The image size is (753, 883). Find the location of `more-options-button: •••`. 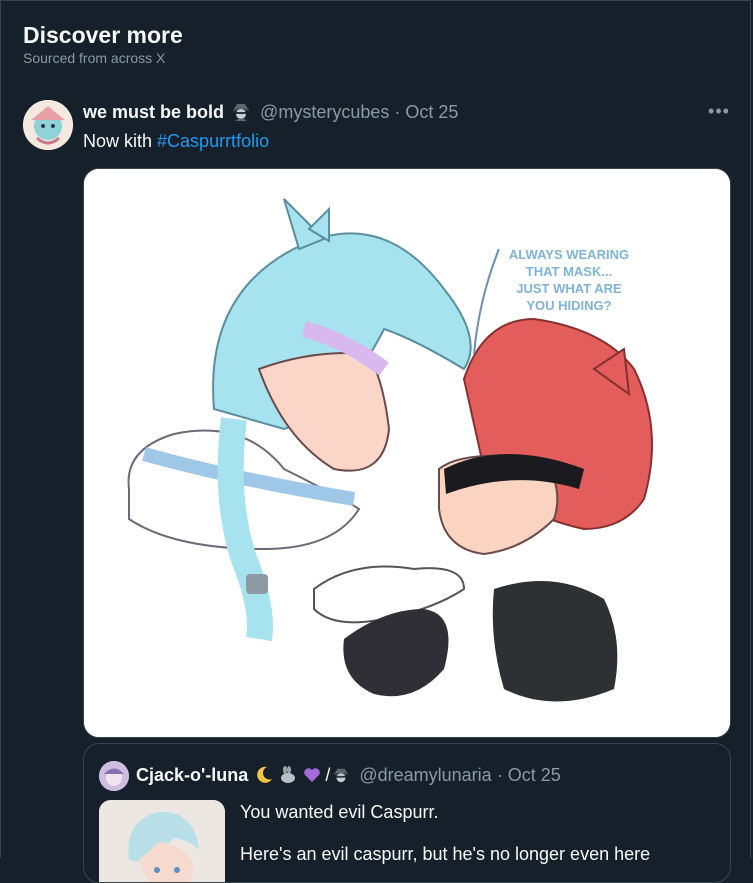

more-options-button: ••• is located at coordinates (719, 112).